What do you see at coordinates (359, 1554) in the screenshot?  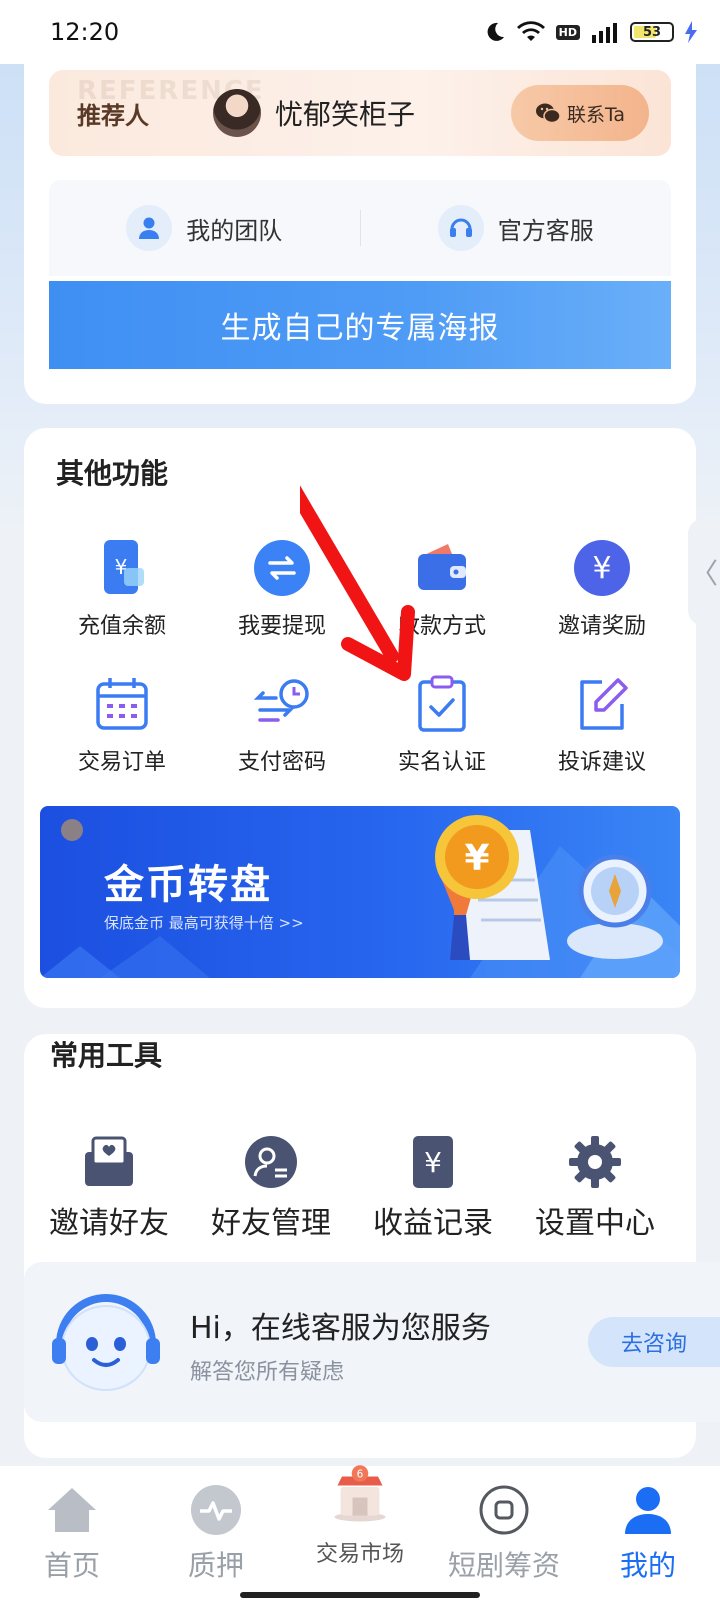 I see `nav-market-label: 交易市场` at bounding box center [359, 1554].